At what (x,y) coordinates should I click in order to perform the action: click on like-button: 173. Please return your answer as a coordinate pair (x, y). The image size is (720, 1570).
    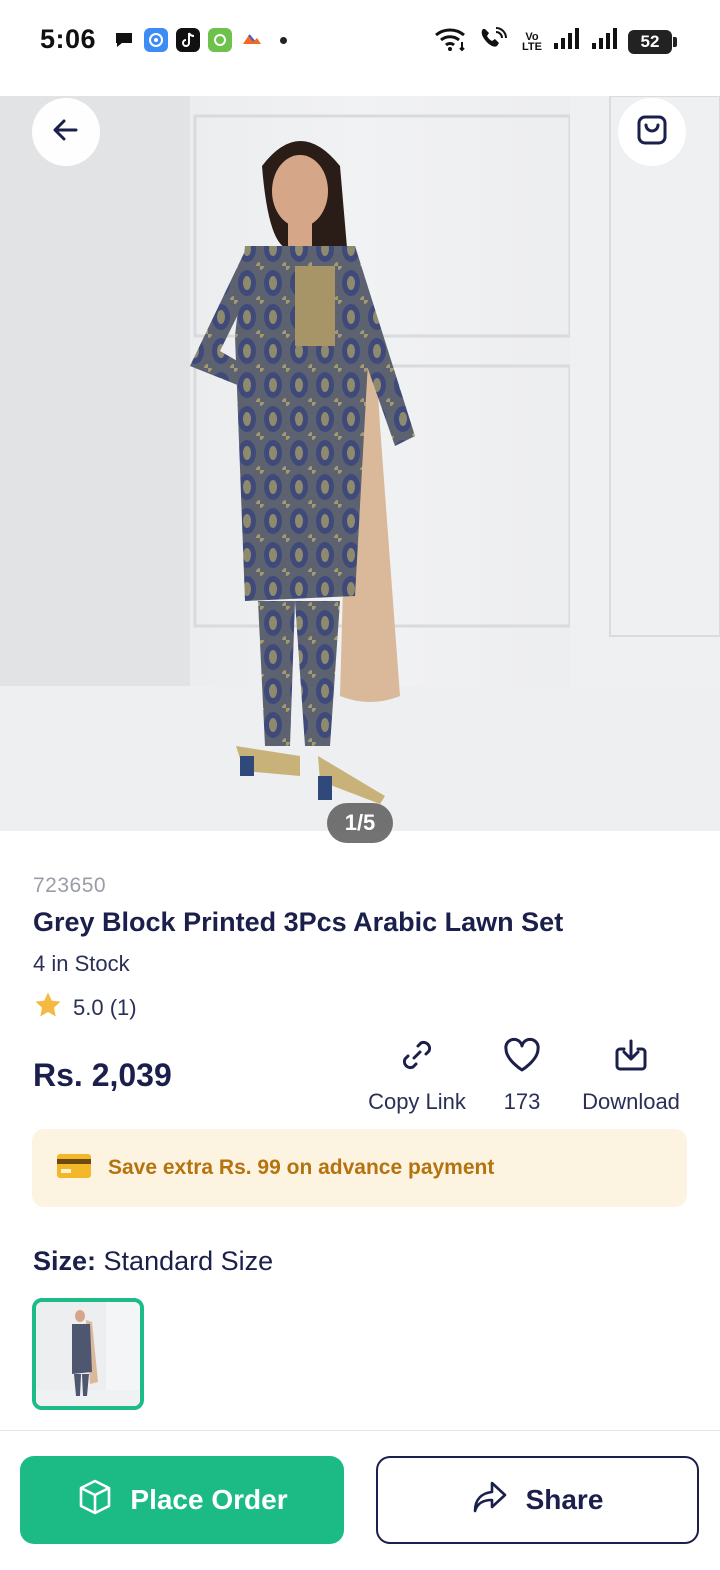
    Looking at the image, I should click on (522, 1075).